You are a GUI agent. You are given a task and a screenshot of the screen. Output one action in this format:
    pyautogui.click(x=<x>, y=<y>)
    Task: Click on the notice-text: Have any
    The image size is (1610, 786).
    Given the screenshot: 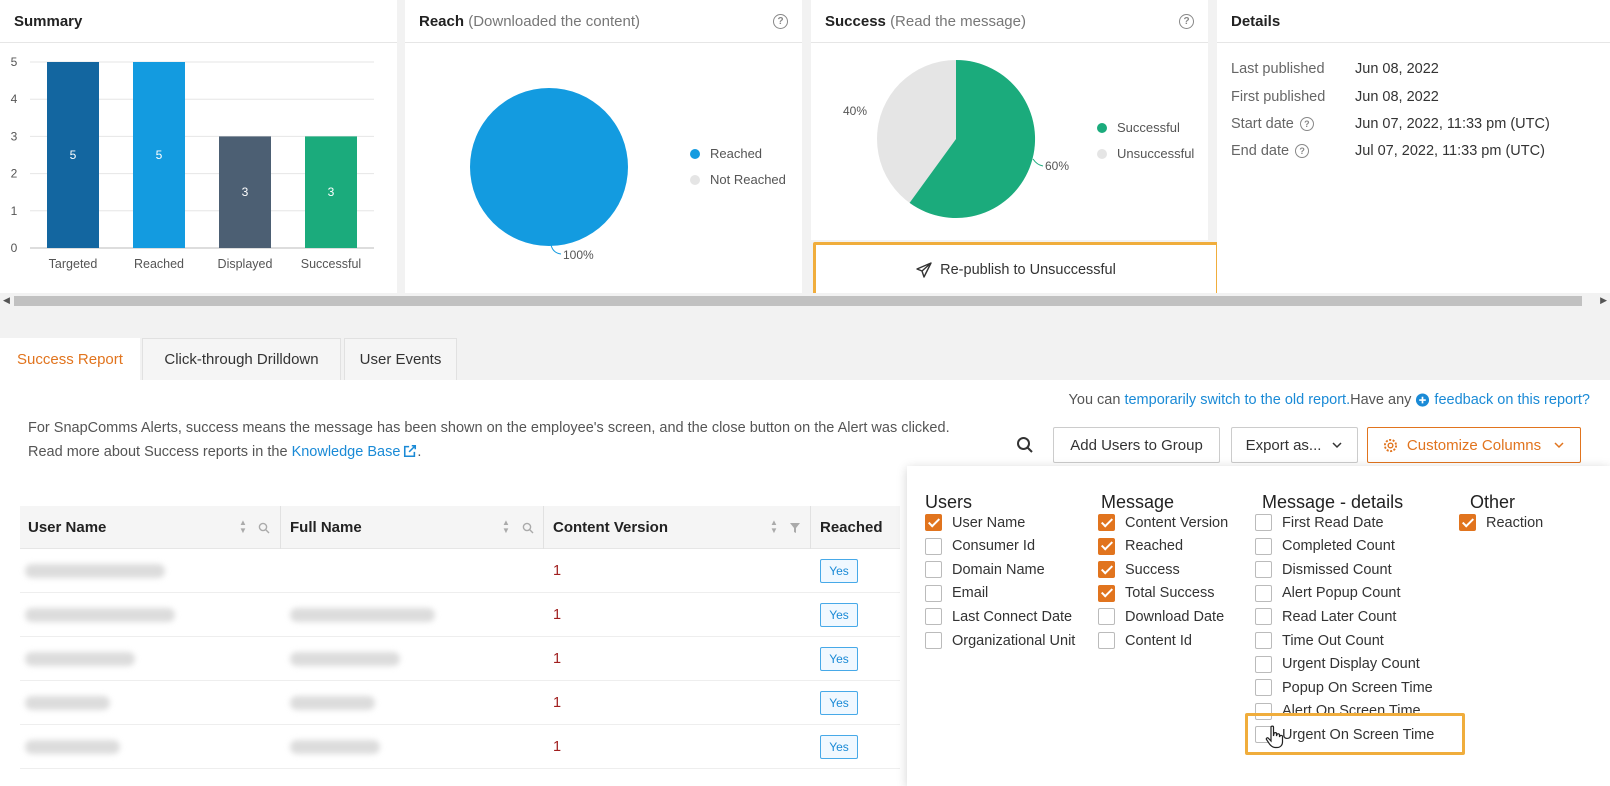 What is the action you would take?
    pyautogui.click(x=1381, y=400)
    